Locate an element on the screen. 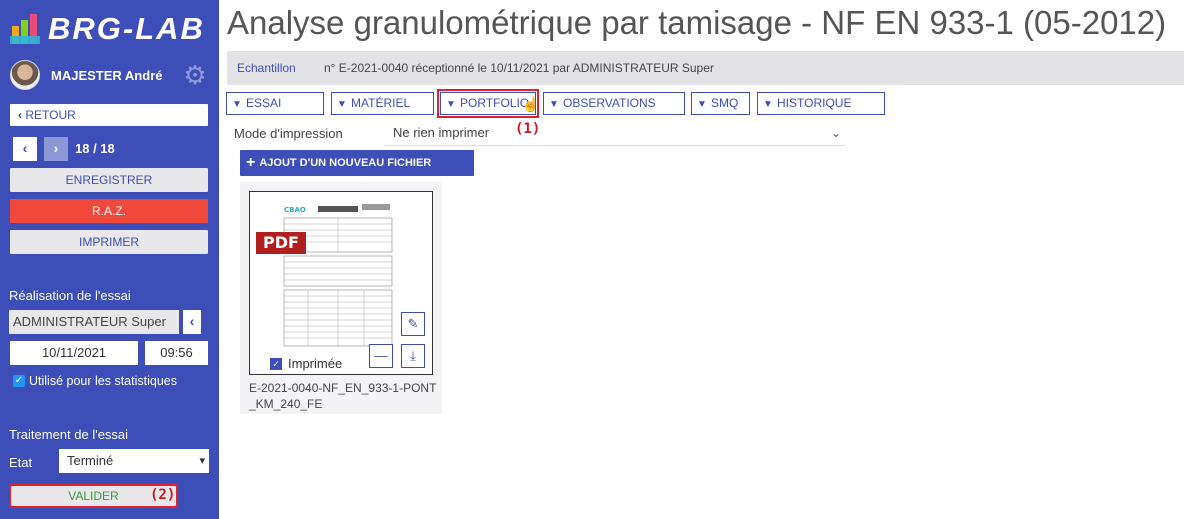  reset-button: R.A.Z. is located at coordinates (109, 211).